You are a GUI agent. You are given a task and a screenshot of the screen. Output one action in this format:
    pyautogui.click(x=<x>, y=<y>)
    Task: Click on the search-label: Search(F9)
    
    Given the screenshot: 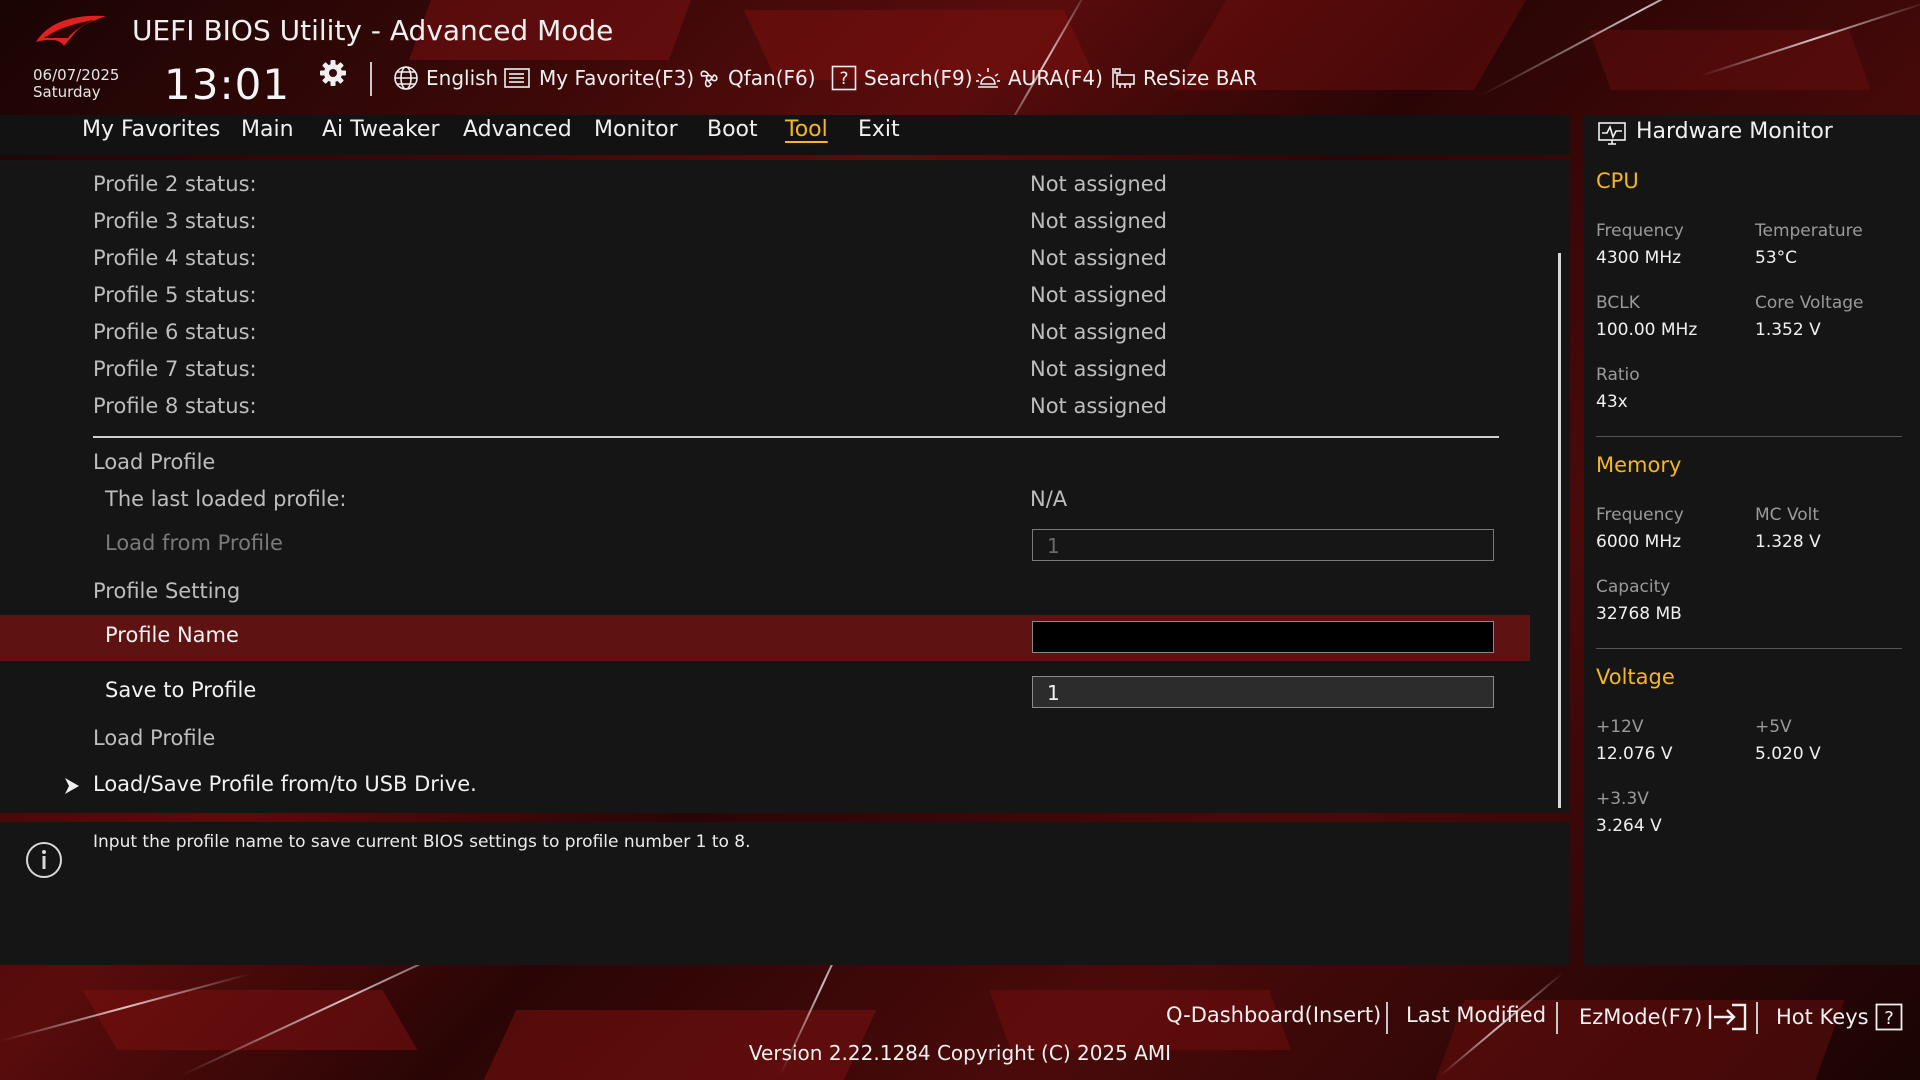 What is the action you would take?
    pyautogui.click(x=918, y=78)
    